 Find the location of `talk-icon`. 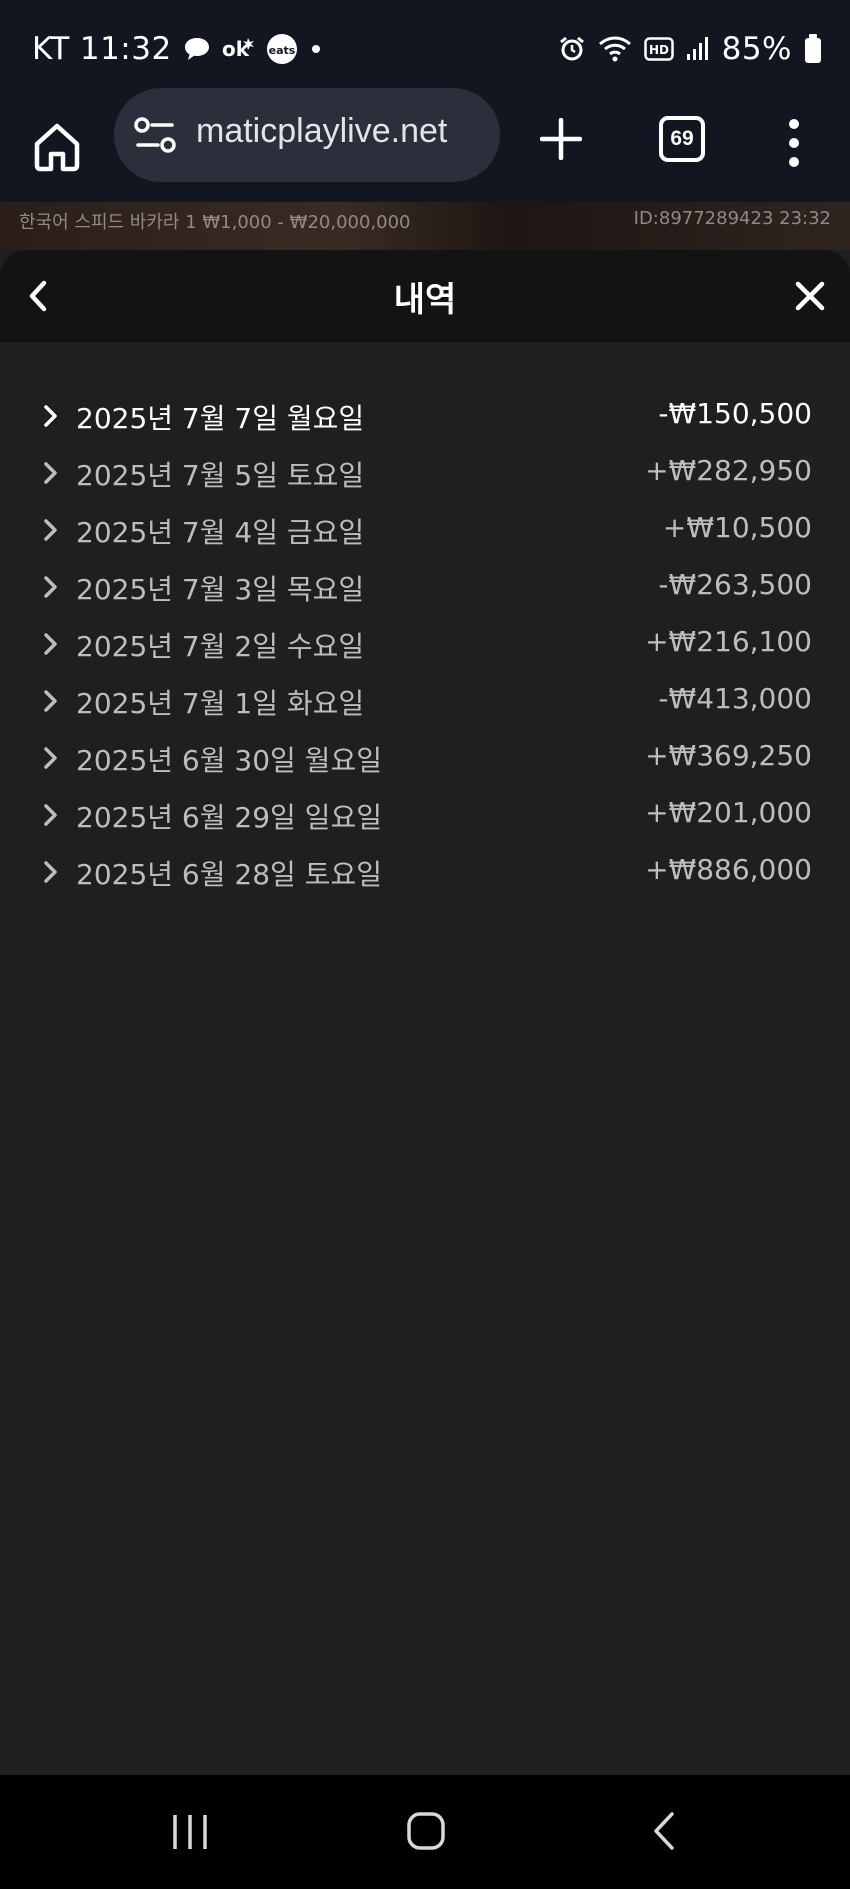

talk-icon is located at coordinates (197, 49).